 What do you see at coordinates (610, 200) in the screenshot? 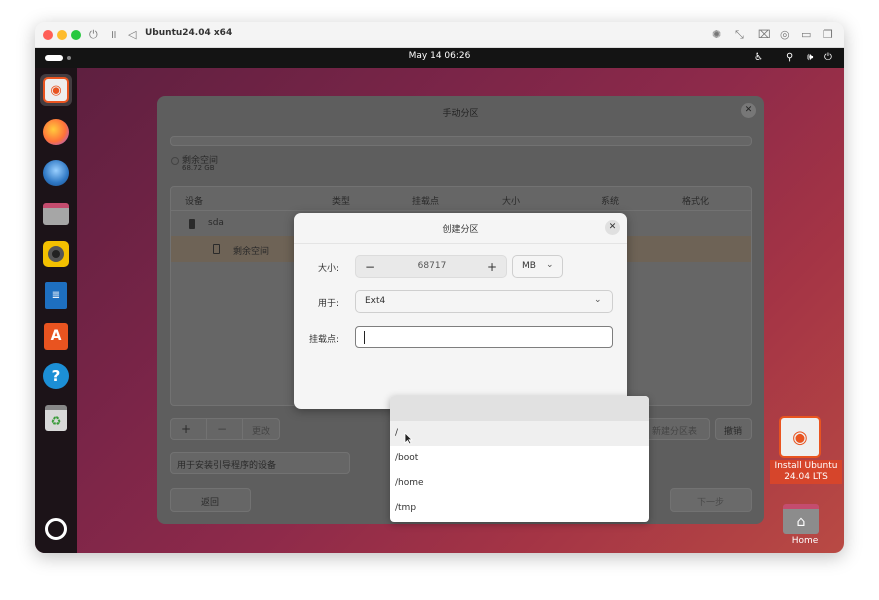
I see `col-system: 系统` at bounding box center [610, 200].